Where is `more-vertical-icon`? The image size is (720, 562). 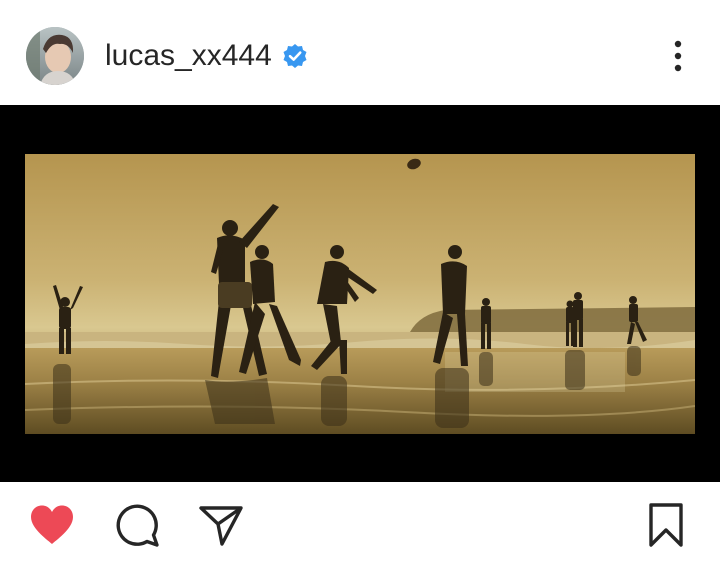 more-vertical-icon is located at coordinates (678, 56).